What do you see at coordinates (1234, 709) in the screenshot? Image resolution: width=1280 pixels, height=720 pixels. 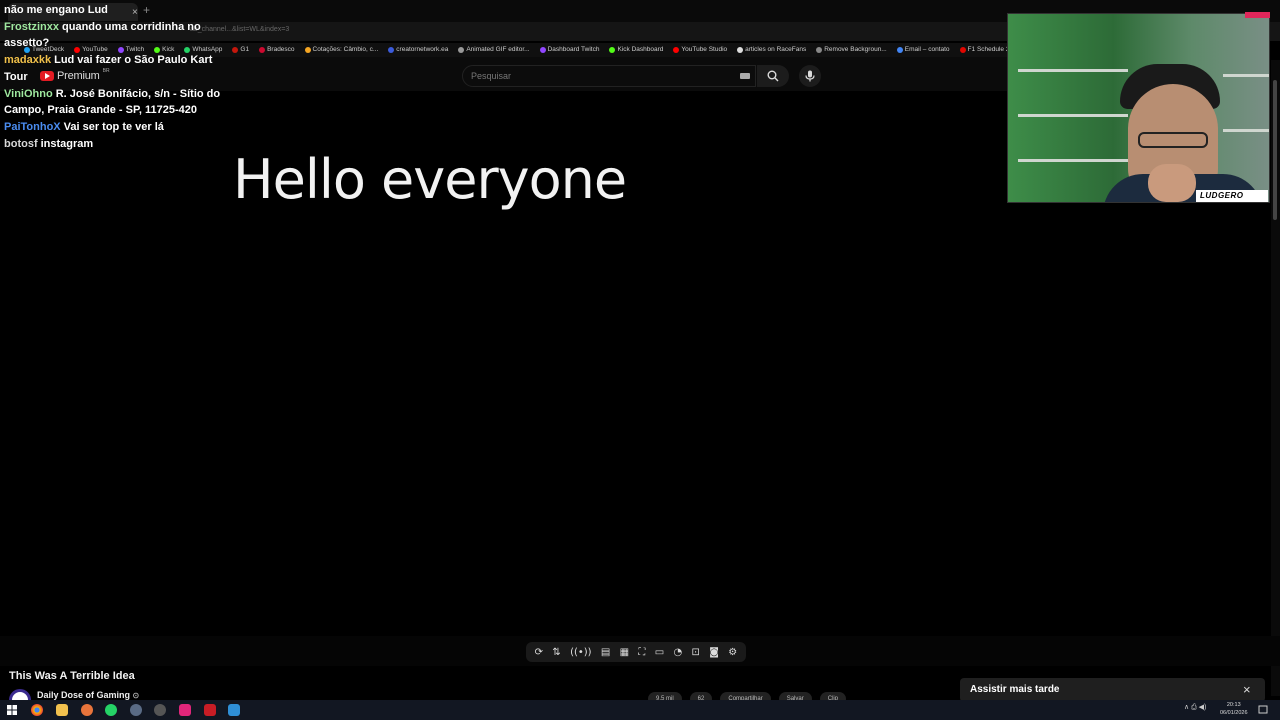 I see `taskbar-clock: 20:13 06/01/2026` at bounding box center [1234, 709].